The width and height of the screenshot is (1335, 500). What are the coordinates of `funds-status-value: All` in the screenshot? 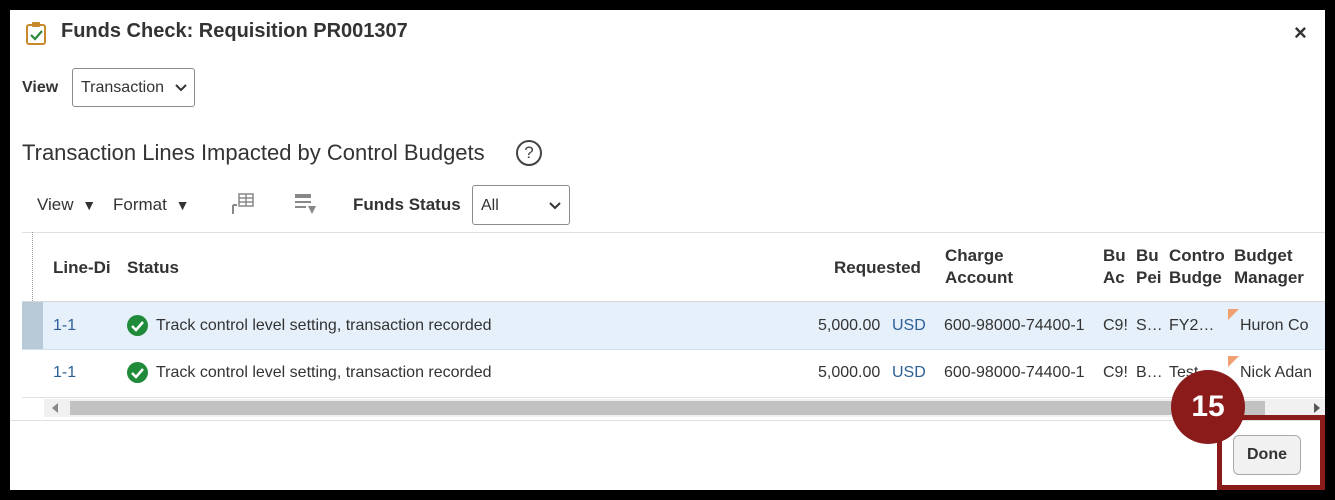 It's located at (490, 205).